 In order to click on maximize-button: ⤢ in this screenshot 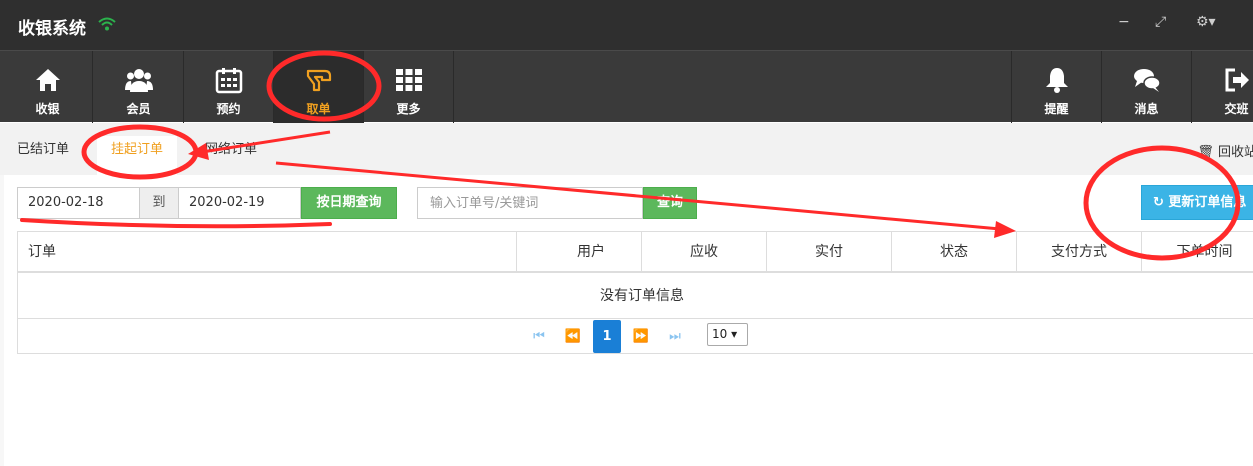, I will do `click(1160, 22)`.